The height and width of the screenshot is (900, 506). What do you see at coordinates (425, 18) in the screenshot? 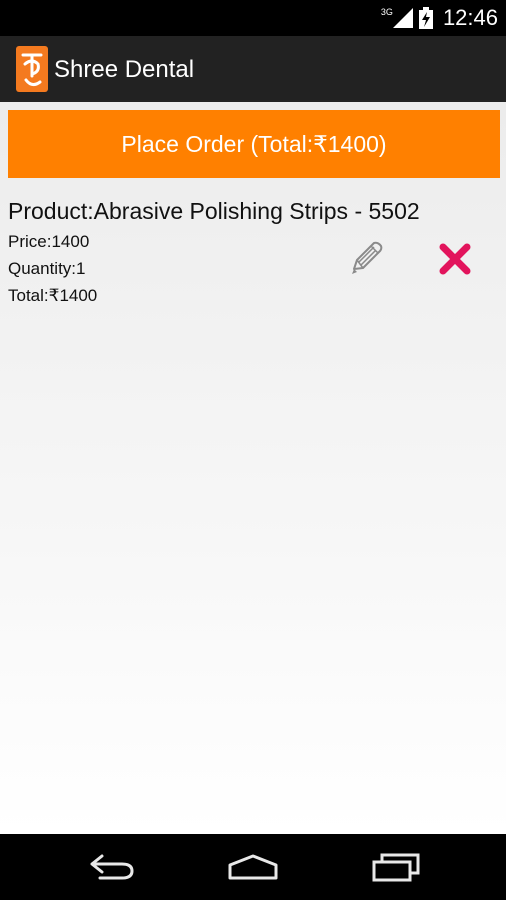
I see `battery-charging-icon` at bounding box center [425, 18].